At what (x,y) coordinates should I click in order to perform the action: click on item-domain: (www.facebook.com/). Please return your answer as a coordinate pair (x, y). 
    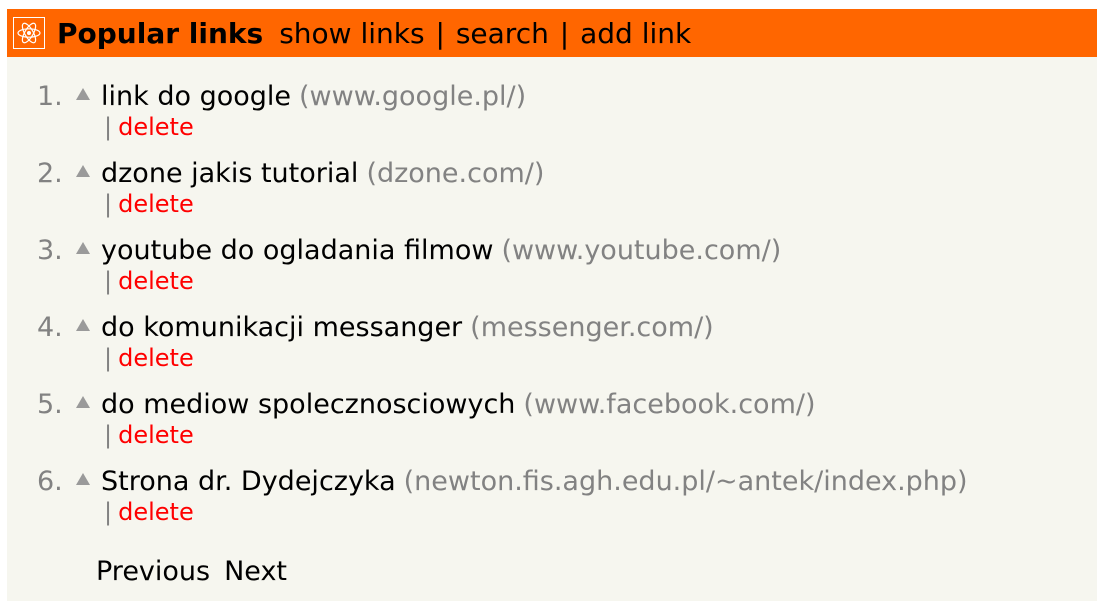
    Looking at the image, I should click on (669, 404).